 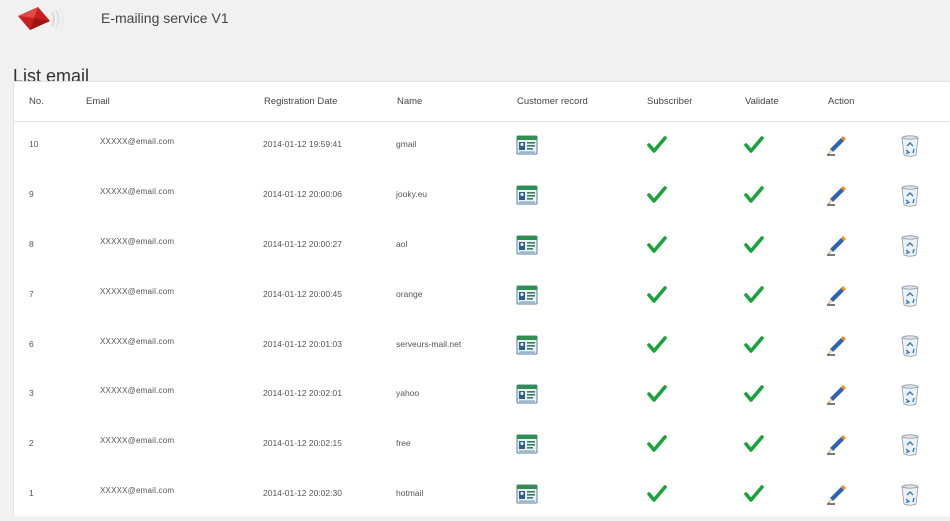 I want to click on row-name: gmail, so click(x=406, y=144).